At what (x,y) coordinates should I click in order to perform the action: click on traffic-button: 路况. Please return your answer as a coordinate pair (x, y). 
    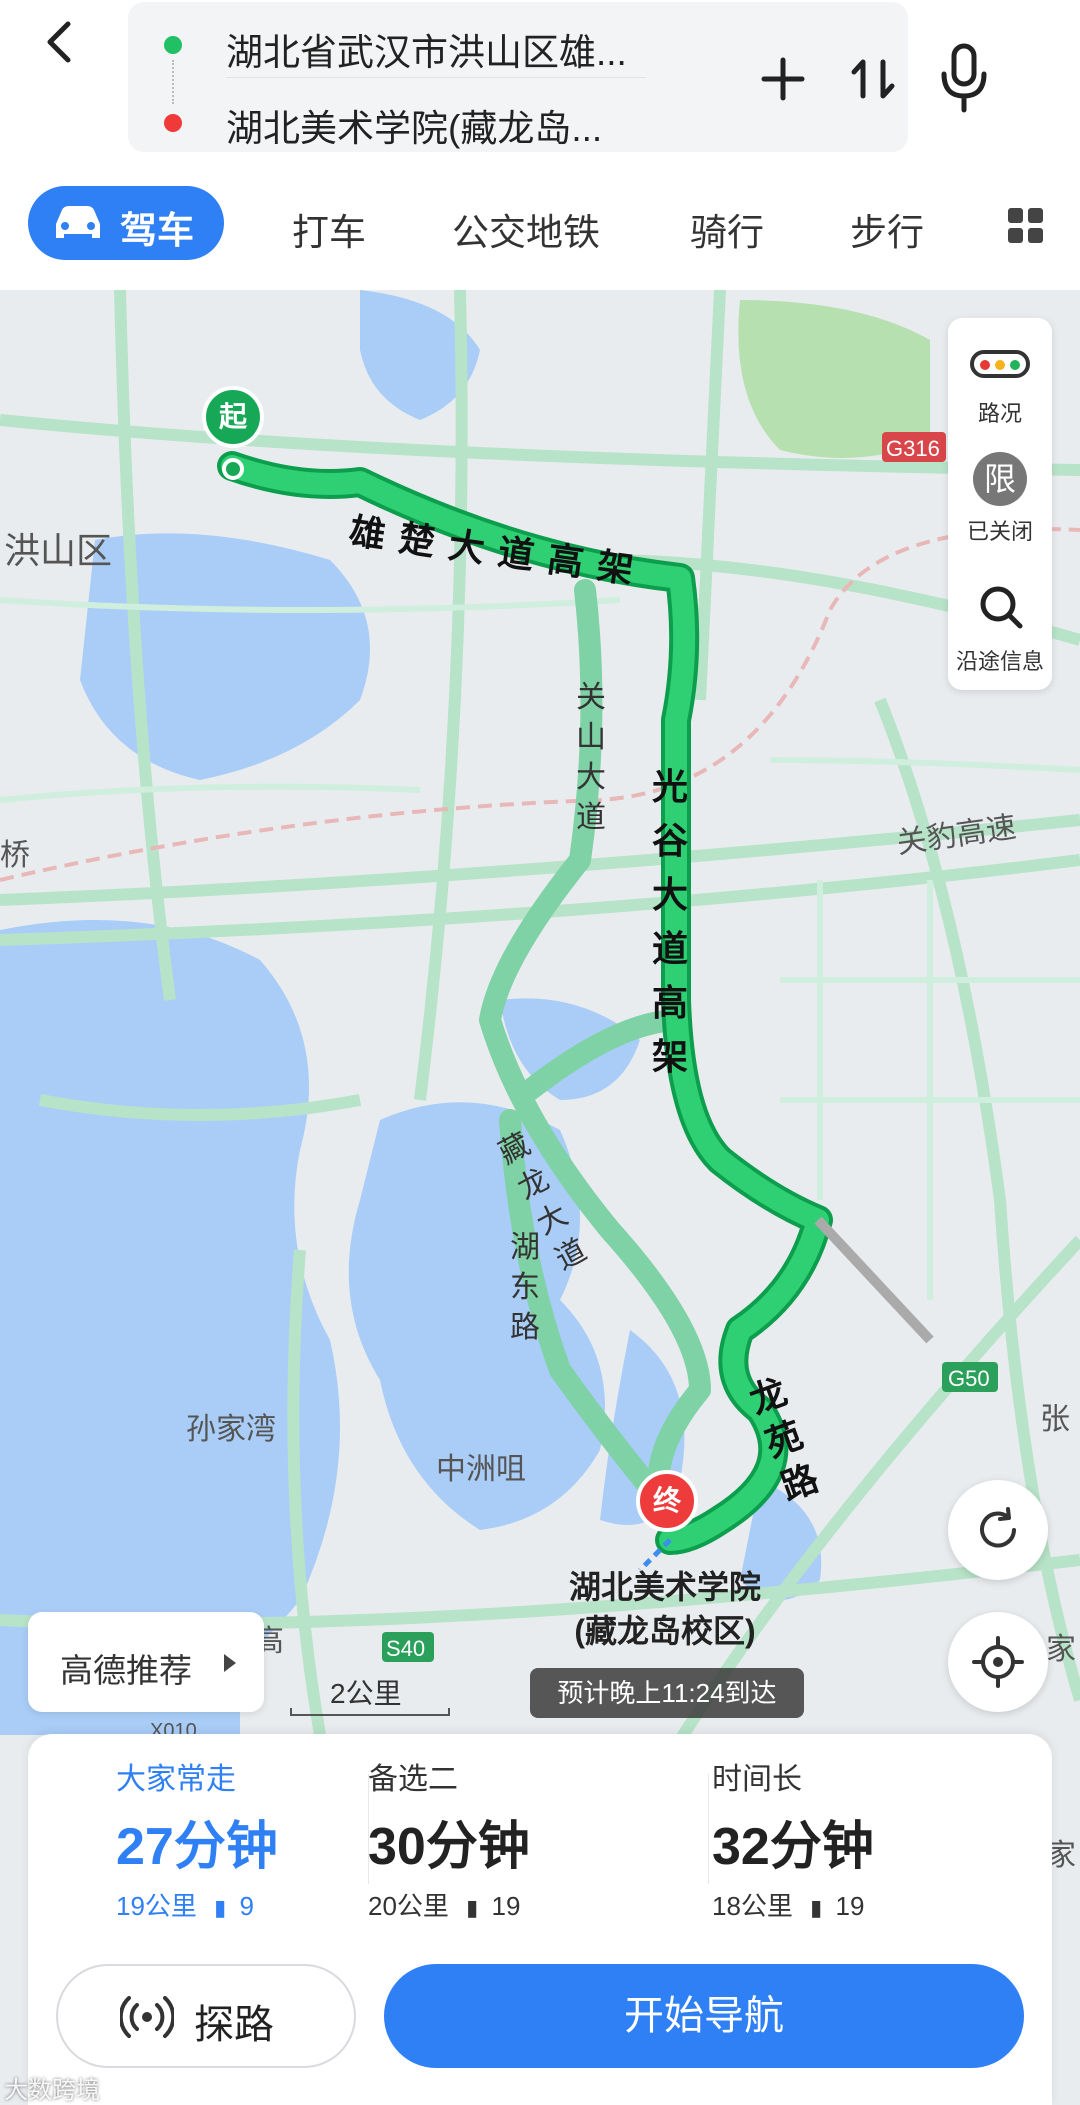
    Looking at the image, I should click on (1000, 381).